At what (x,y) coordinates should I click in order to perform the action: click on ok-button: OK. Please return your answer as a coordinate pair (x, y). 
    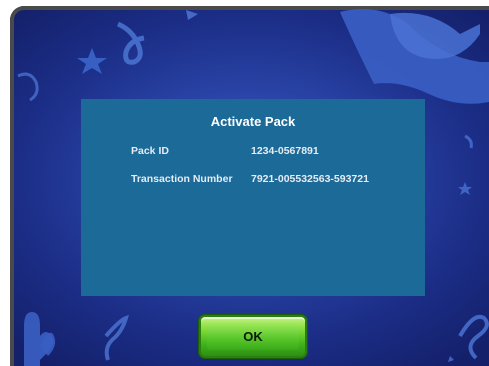
    Looking at the image, I should click on (253, 336).